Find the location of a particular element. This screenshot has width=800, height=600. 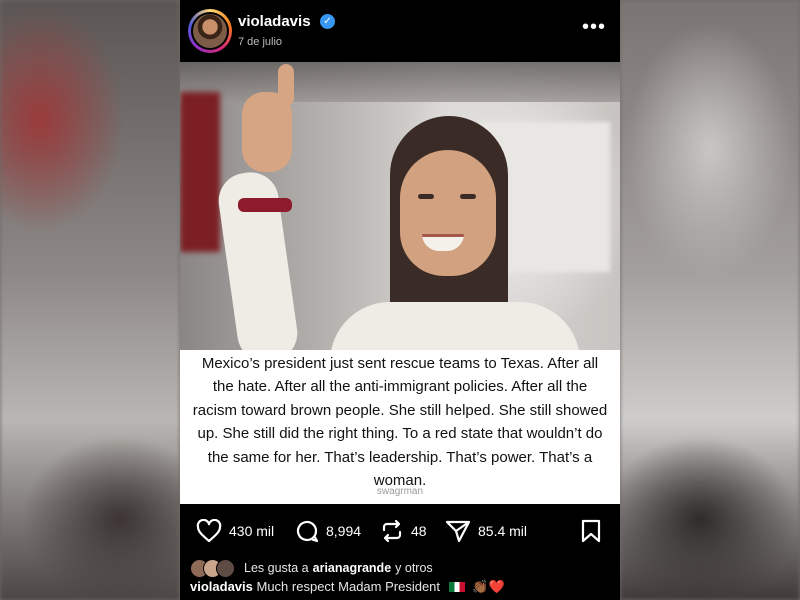

shares-count: 85.4 mil is located at coordinates (503, 531).